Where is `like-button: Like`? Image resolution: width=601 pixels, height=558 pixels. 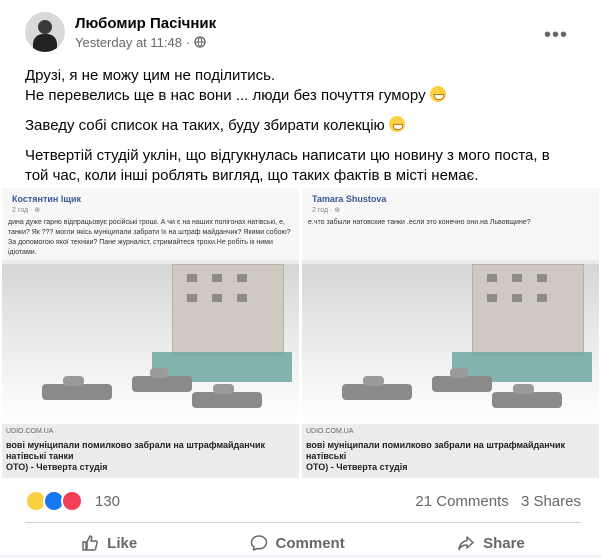 like-button: Like is located at coordinates (109, 543).